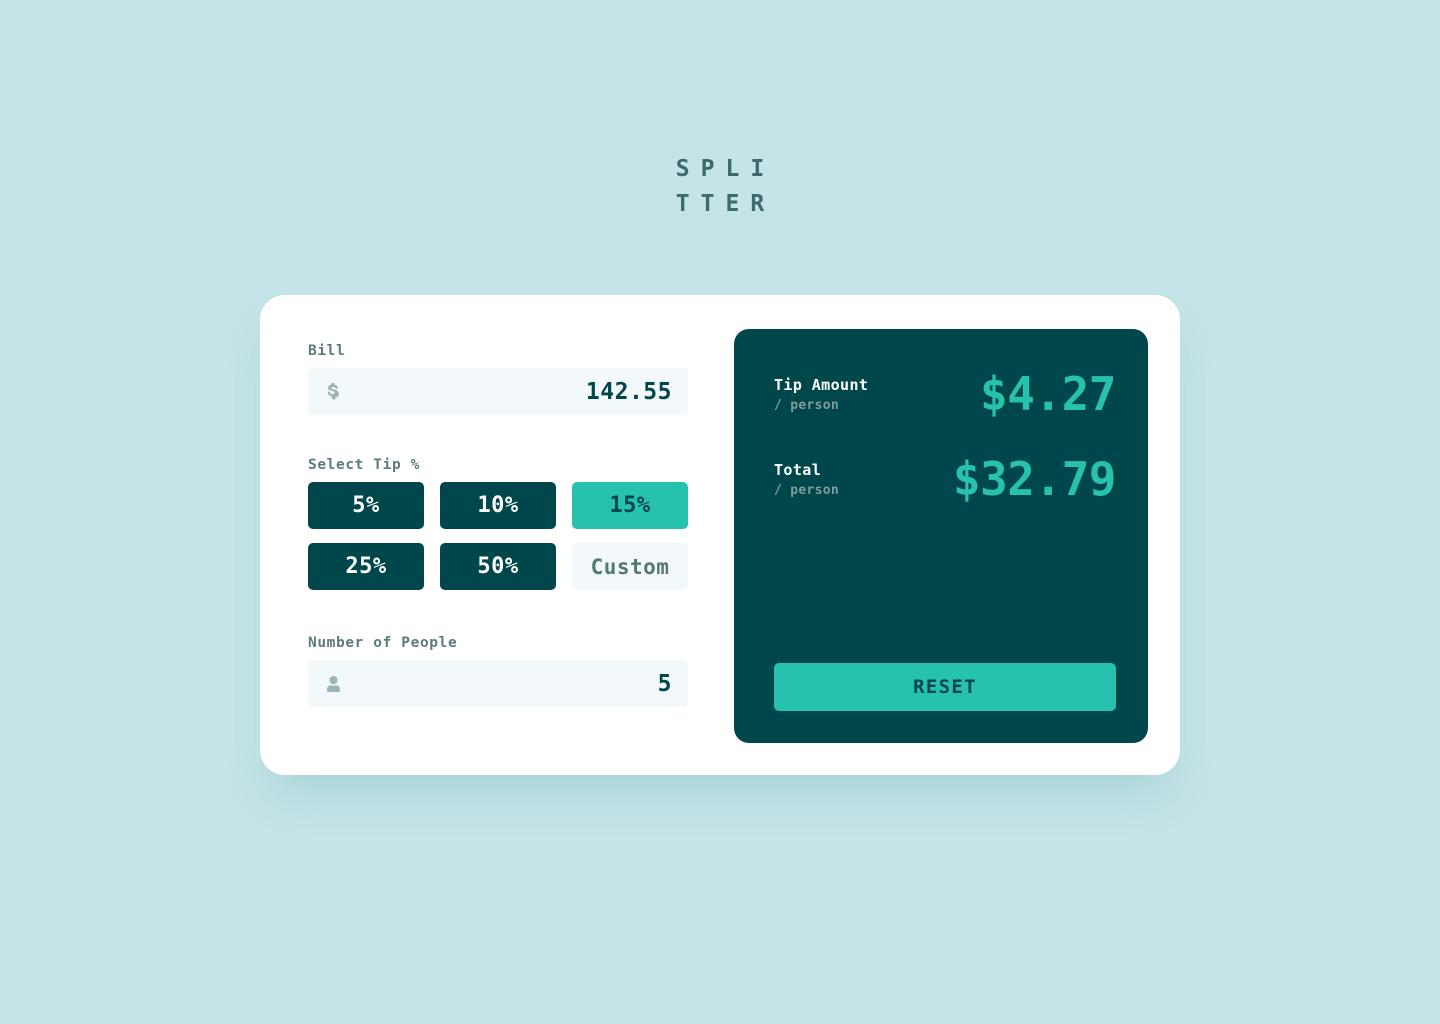 The image size is (1440, 1024). Describe the element at coordinates (333, 392) in the screenshot. I see `dollar-icon` at that location.